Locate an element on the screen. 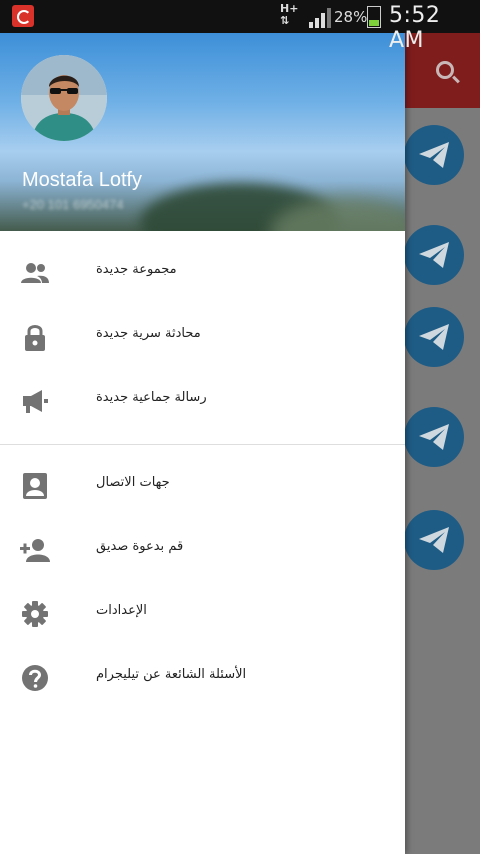  menu-item-label: مجموعة جديدة is located at coordinates (136, 269).